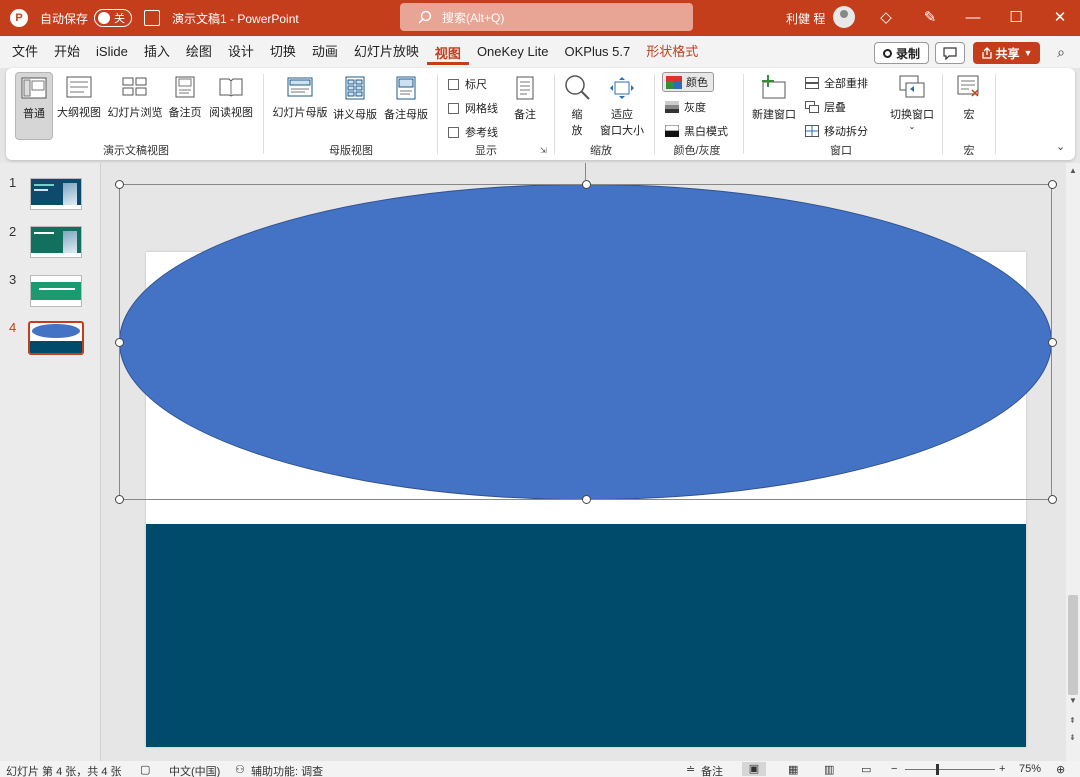 The height and width of the screenshot is (777, 1080). What do you see at coordinates (696, 131) in the screenshot?
I see `black-white-button: 黑白模式` at bounding box center [696, 131].